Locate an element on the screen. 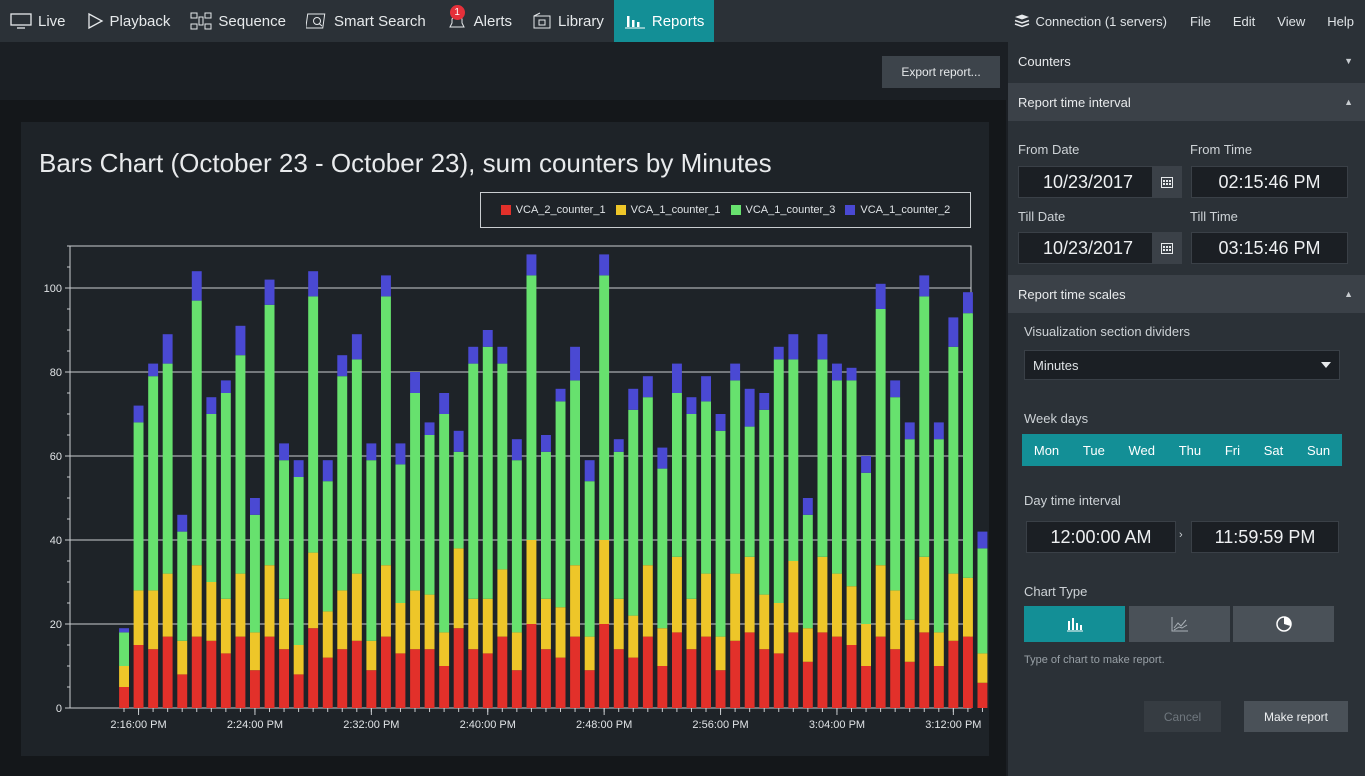  sequence-grid-icon is located at coordinates (201, 21).